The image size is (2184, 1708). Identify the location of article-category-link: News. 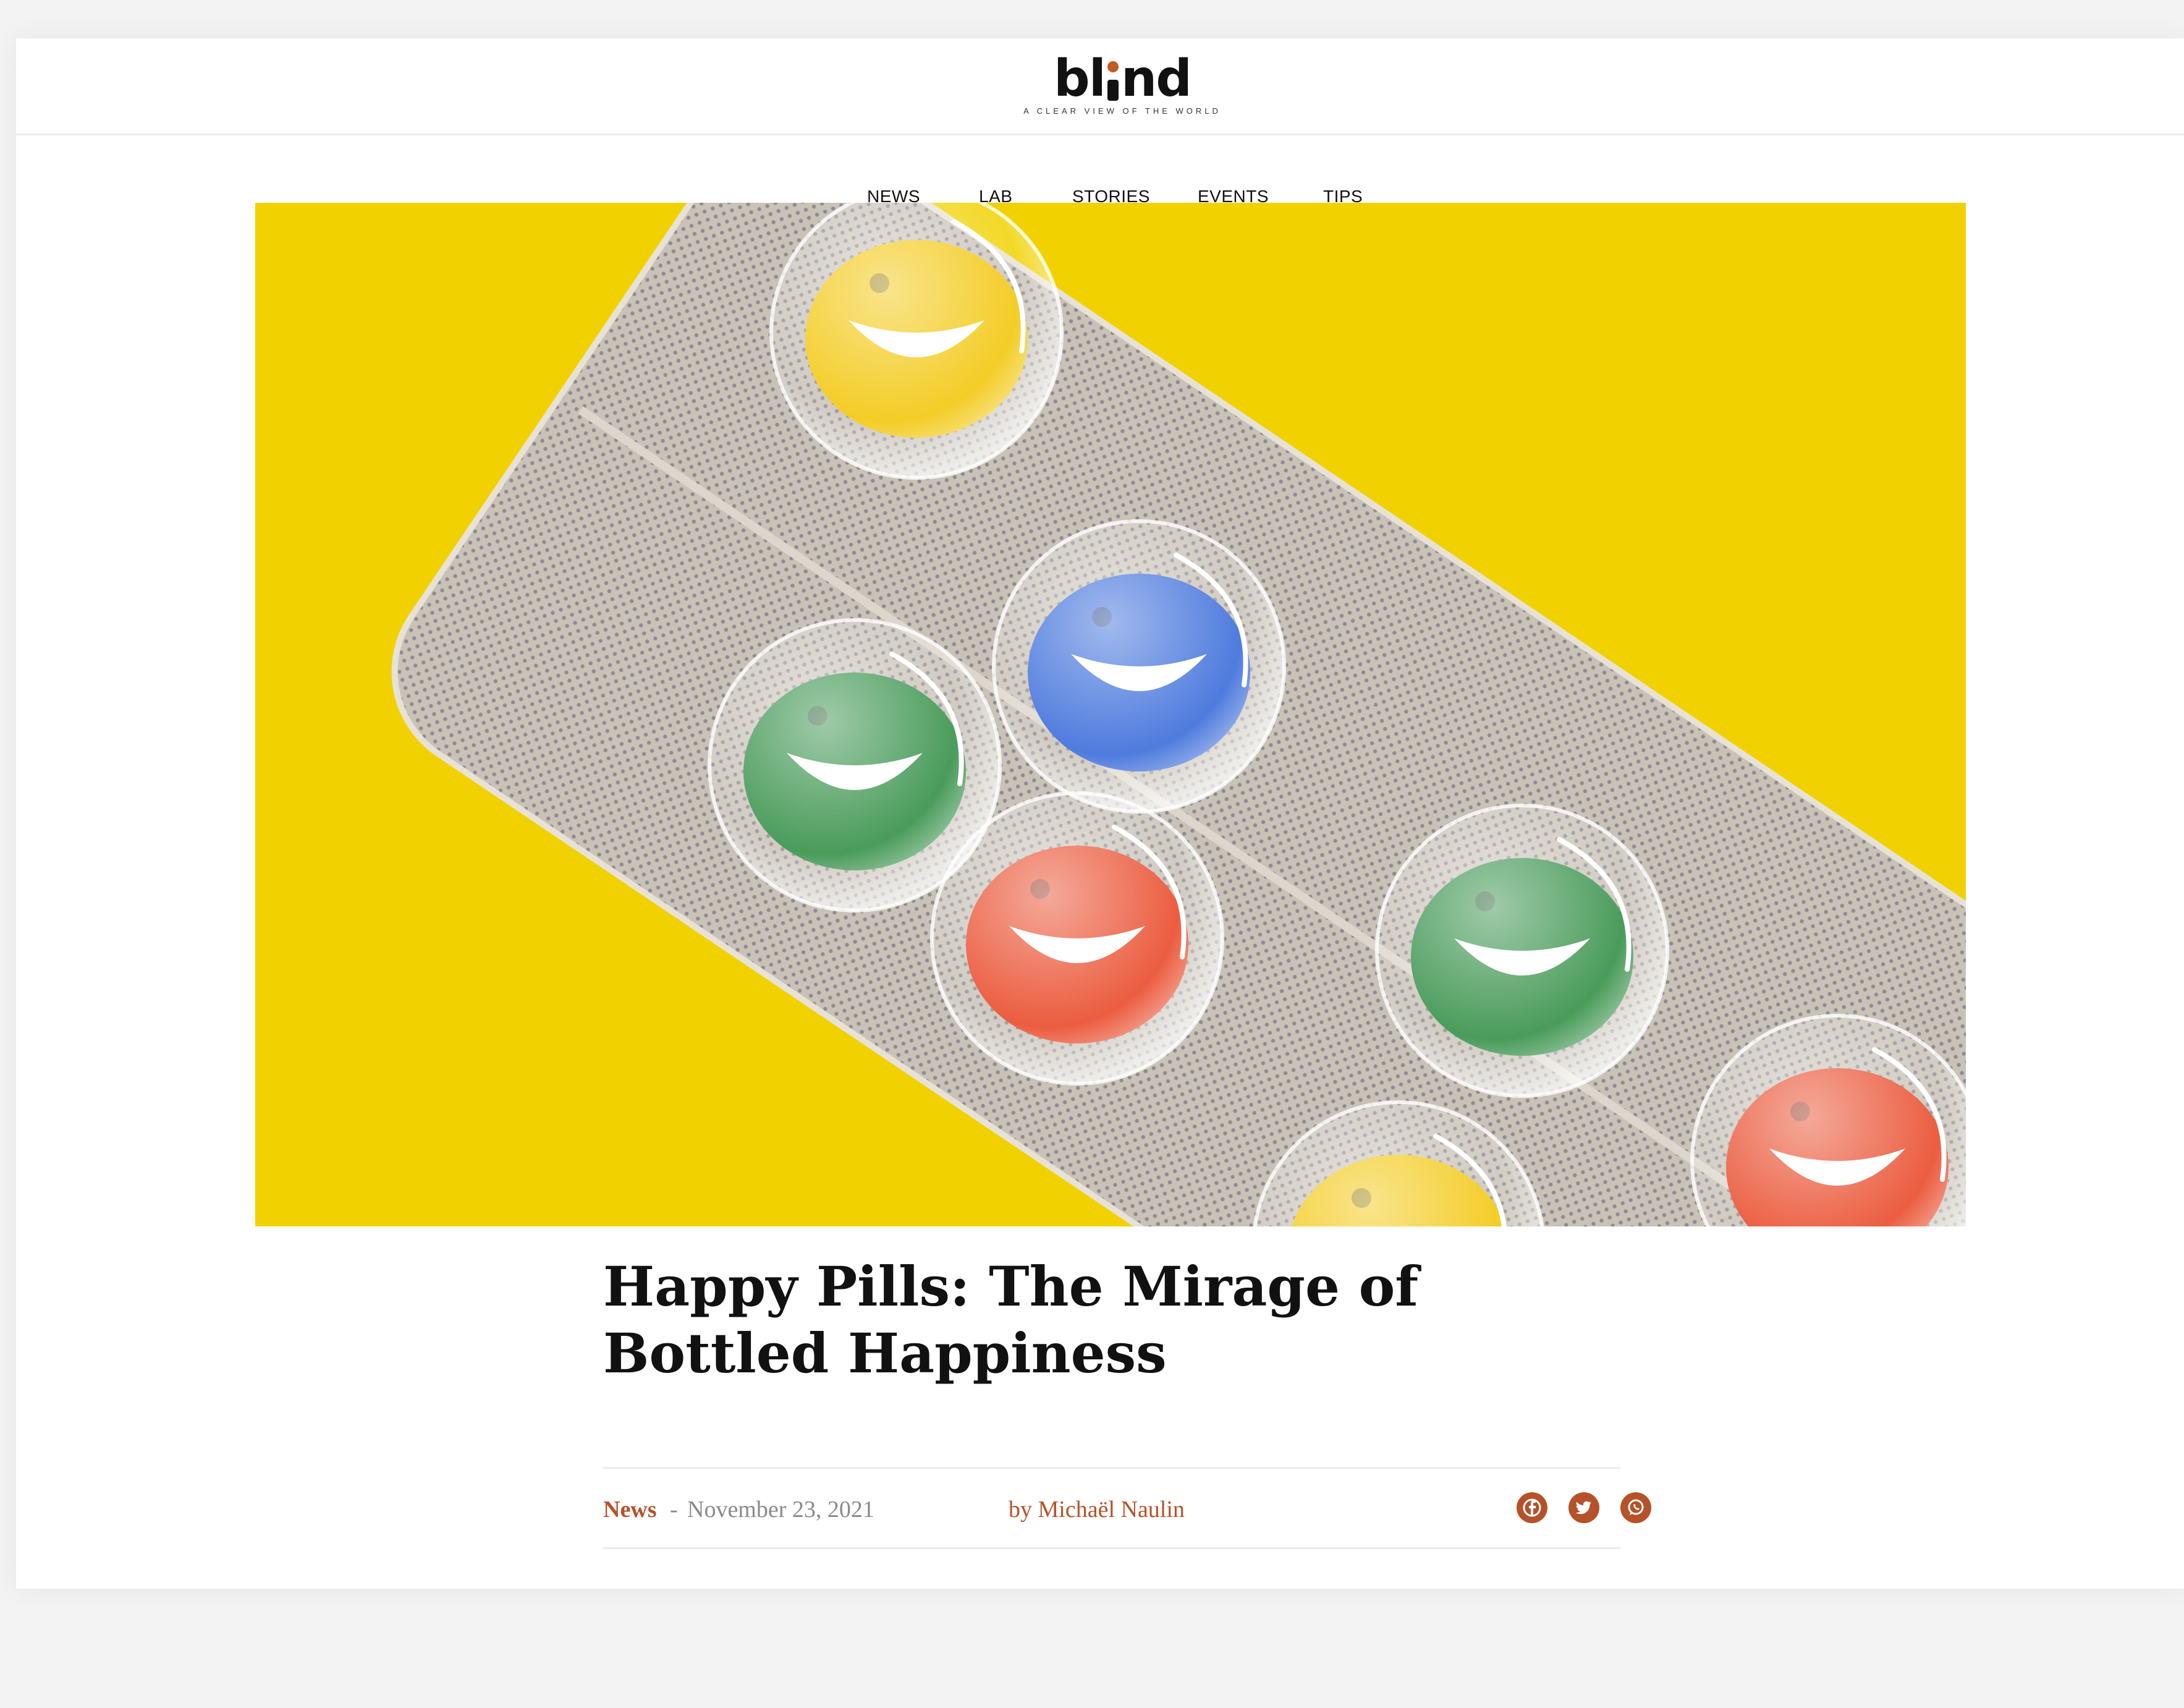
(630, 1509).